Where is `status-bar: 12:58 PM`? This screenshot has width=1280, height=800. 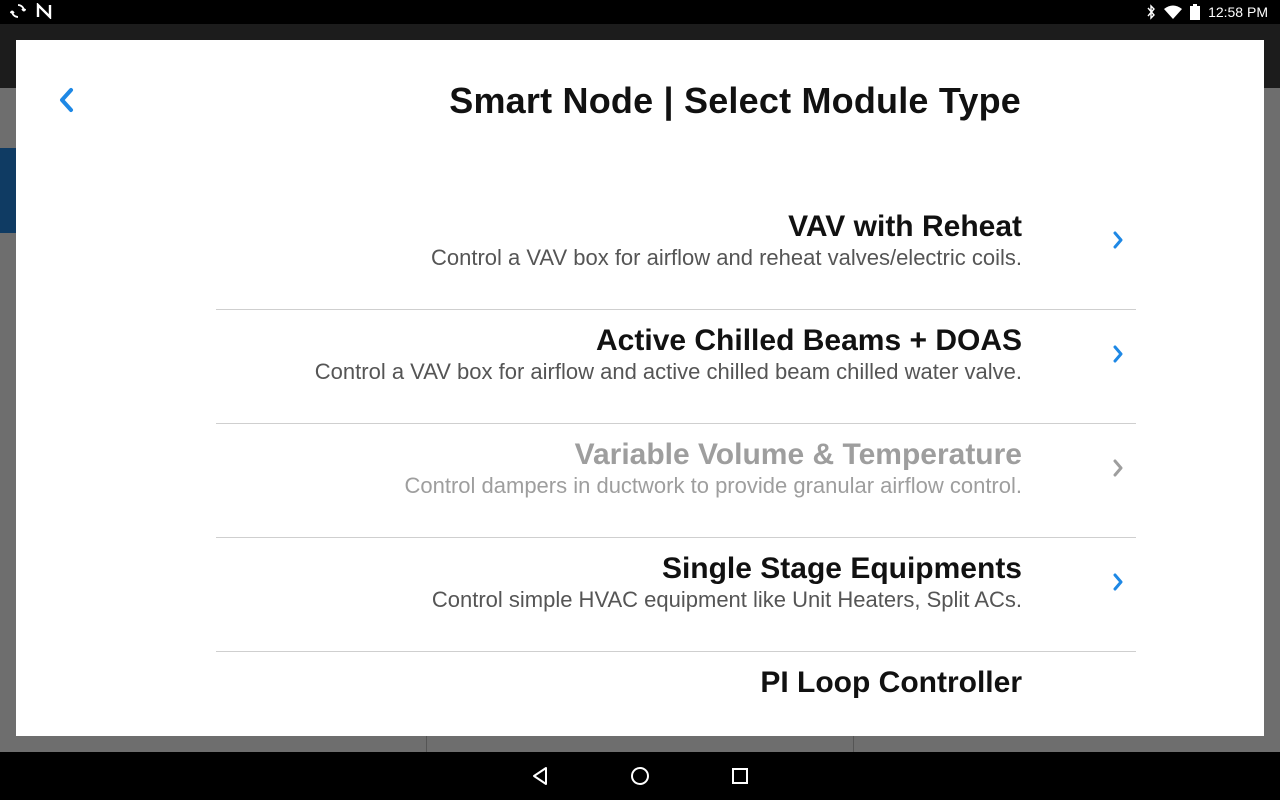 status-bar: 12:58 PM is located at coordinates (640, 12).